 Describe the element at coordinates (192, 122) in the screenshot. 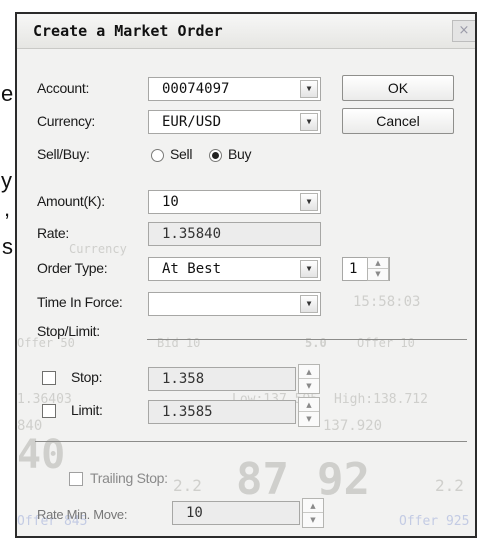

I see `currency-value: EUR/USD` at that location.